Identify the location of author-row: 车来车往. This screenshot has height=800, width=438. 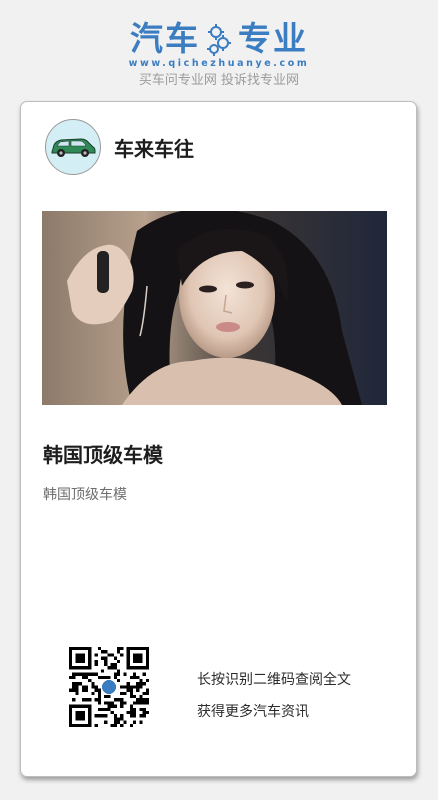
(119, 147).